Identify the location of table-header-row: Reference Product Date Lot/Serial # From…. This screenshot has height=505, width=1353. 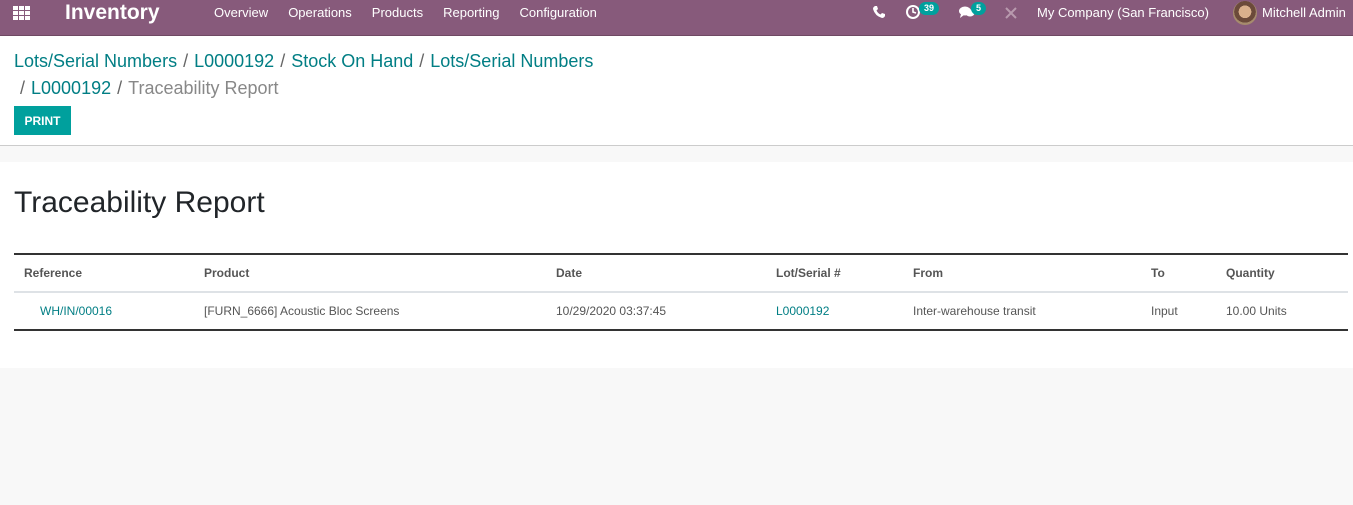
(681, 273).